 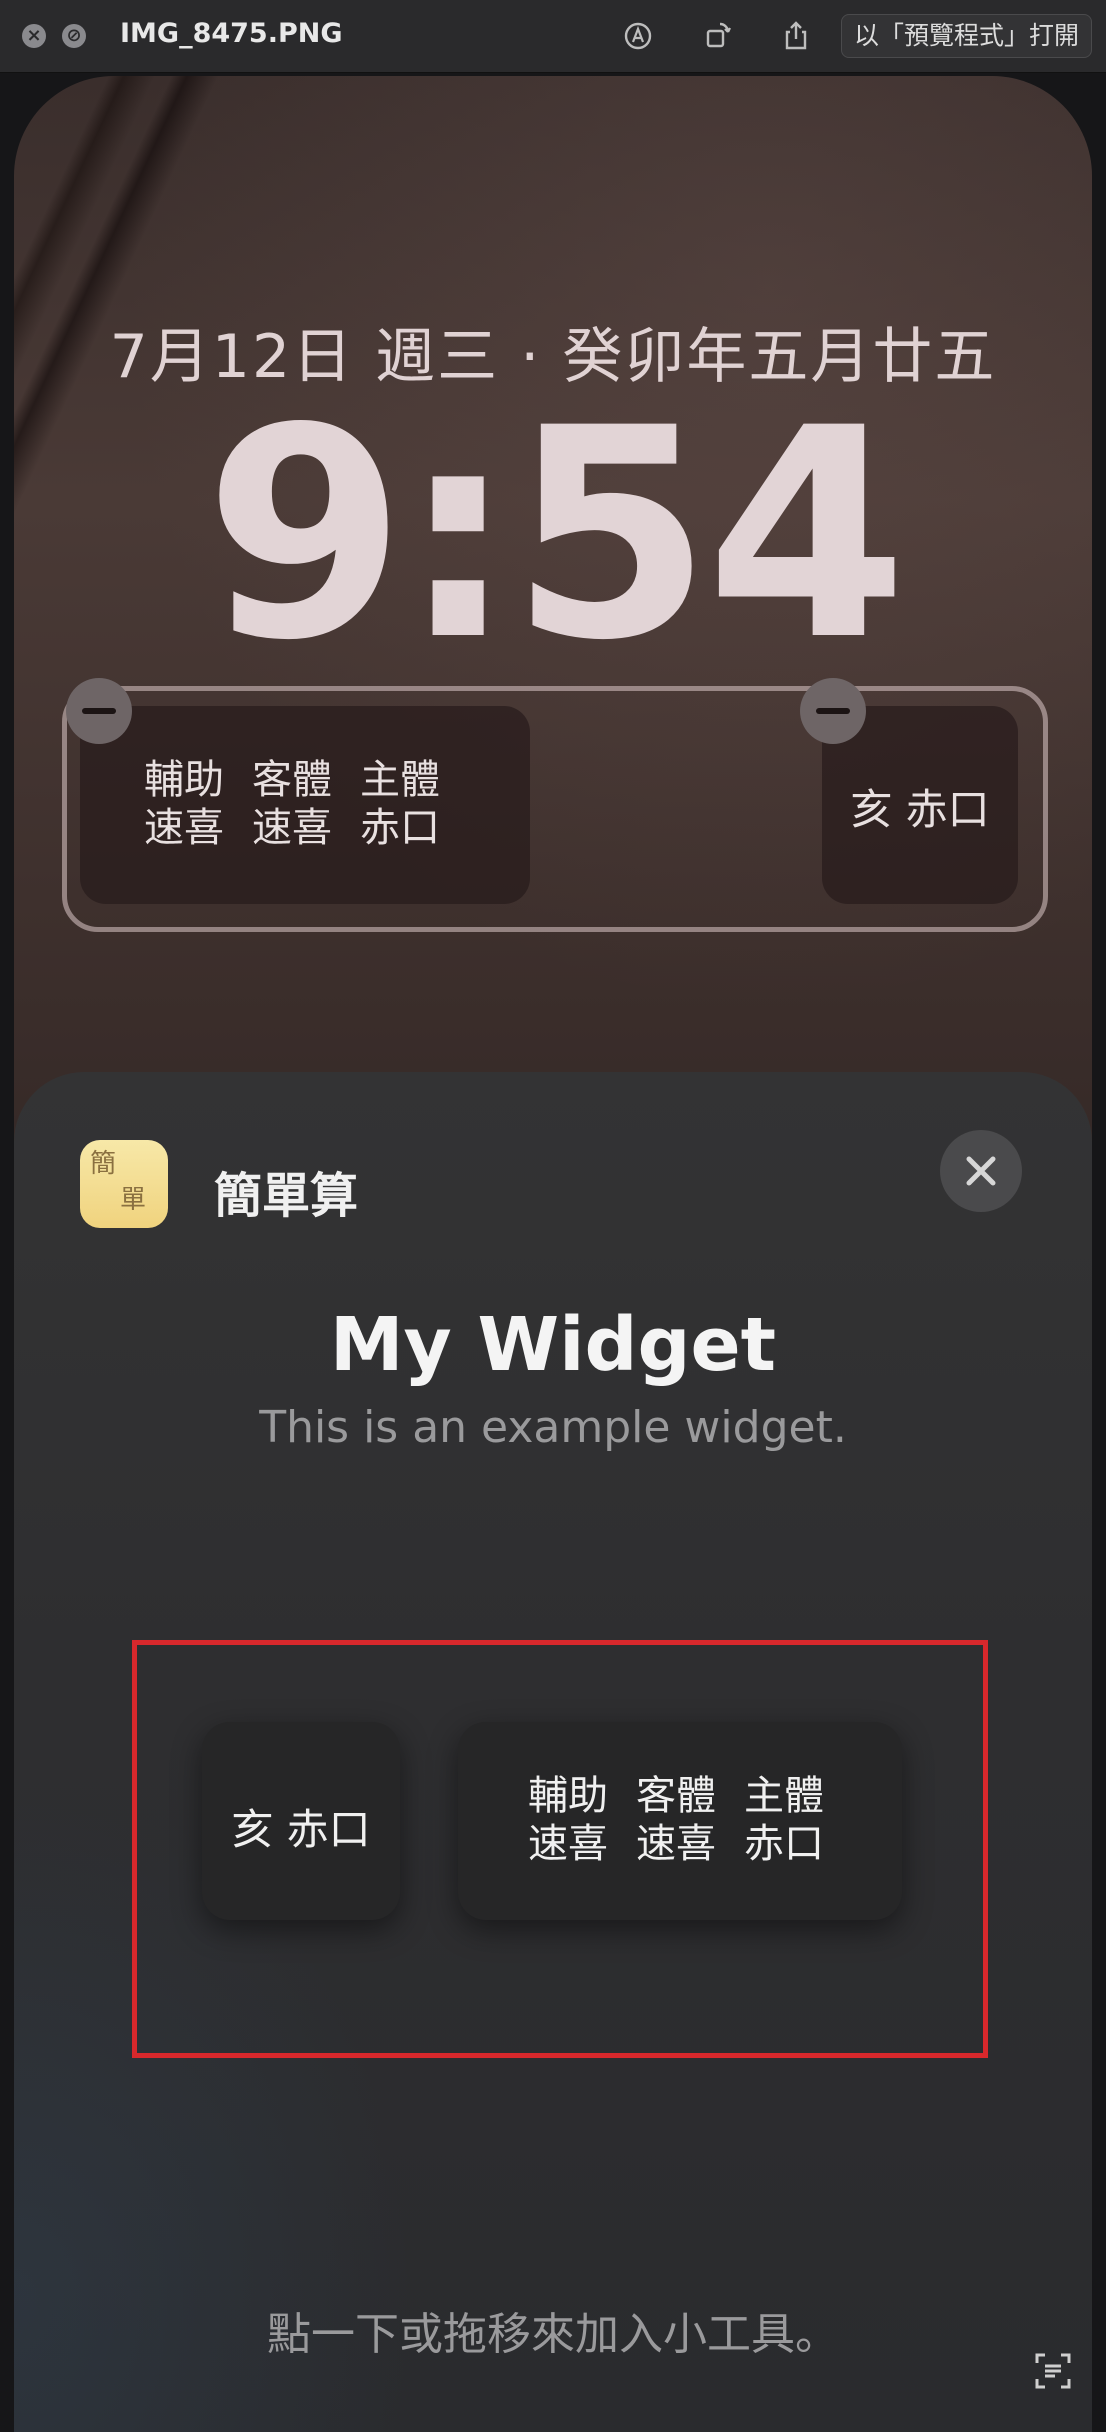 What do you see at coordinates (103, 1164) in the screenshot?
I see `app-icon-glyph: 簡` at bounding box center [103, 1164].